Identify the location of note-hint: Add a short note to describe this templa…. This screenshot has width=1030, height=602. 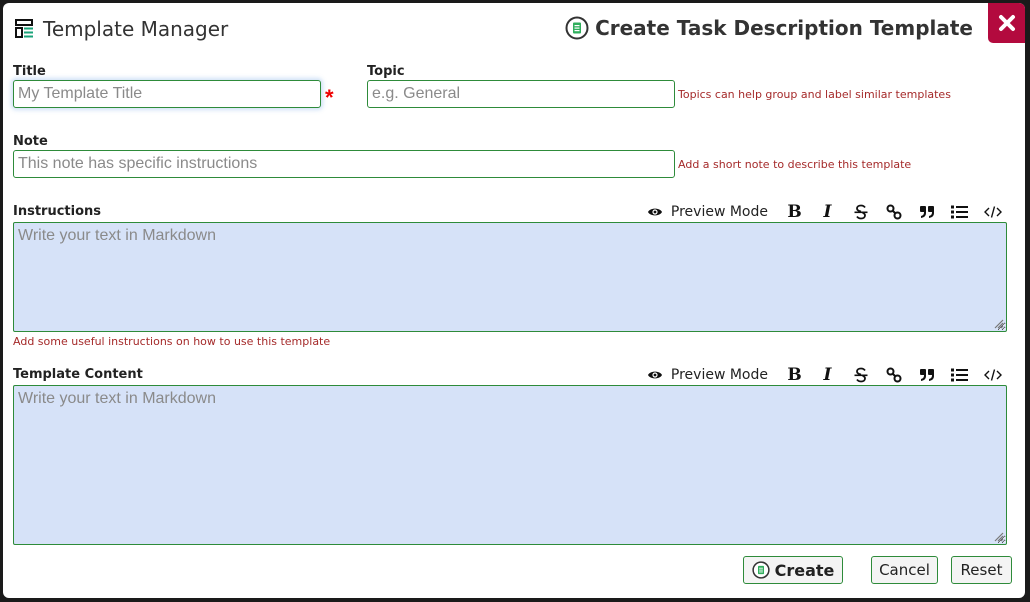
(795, 164).